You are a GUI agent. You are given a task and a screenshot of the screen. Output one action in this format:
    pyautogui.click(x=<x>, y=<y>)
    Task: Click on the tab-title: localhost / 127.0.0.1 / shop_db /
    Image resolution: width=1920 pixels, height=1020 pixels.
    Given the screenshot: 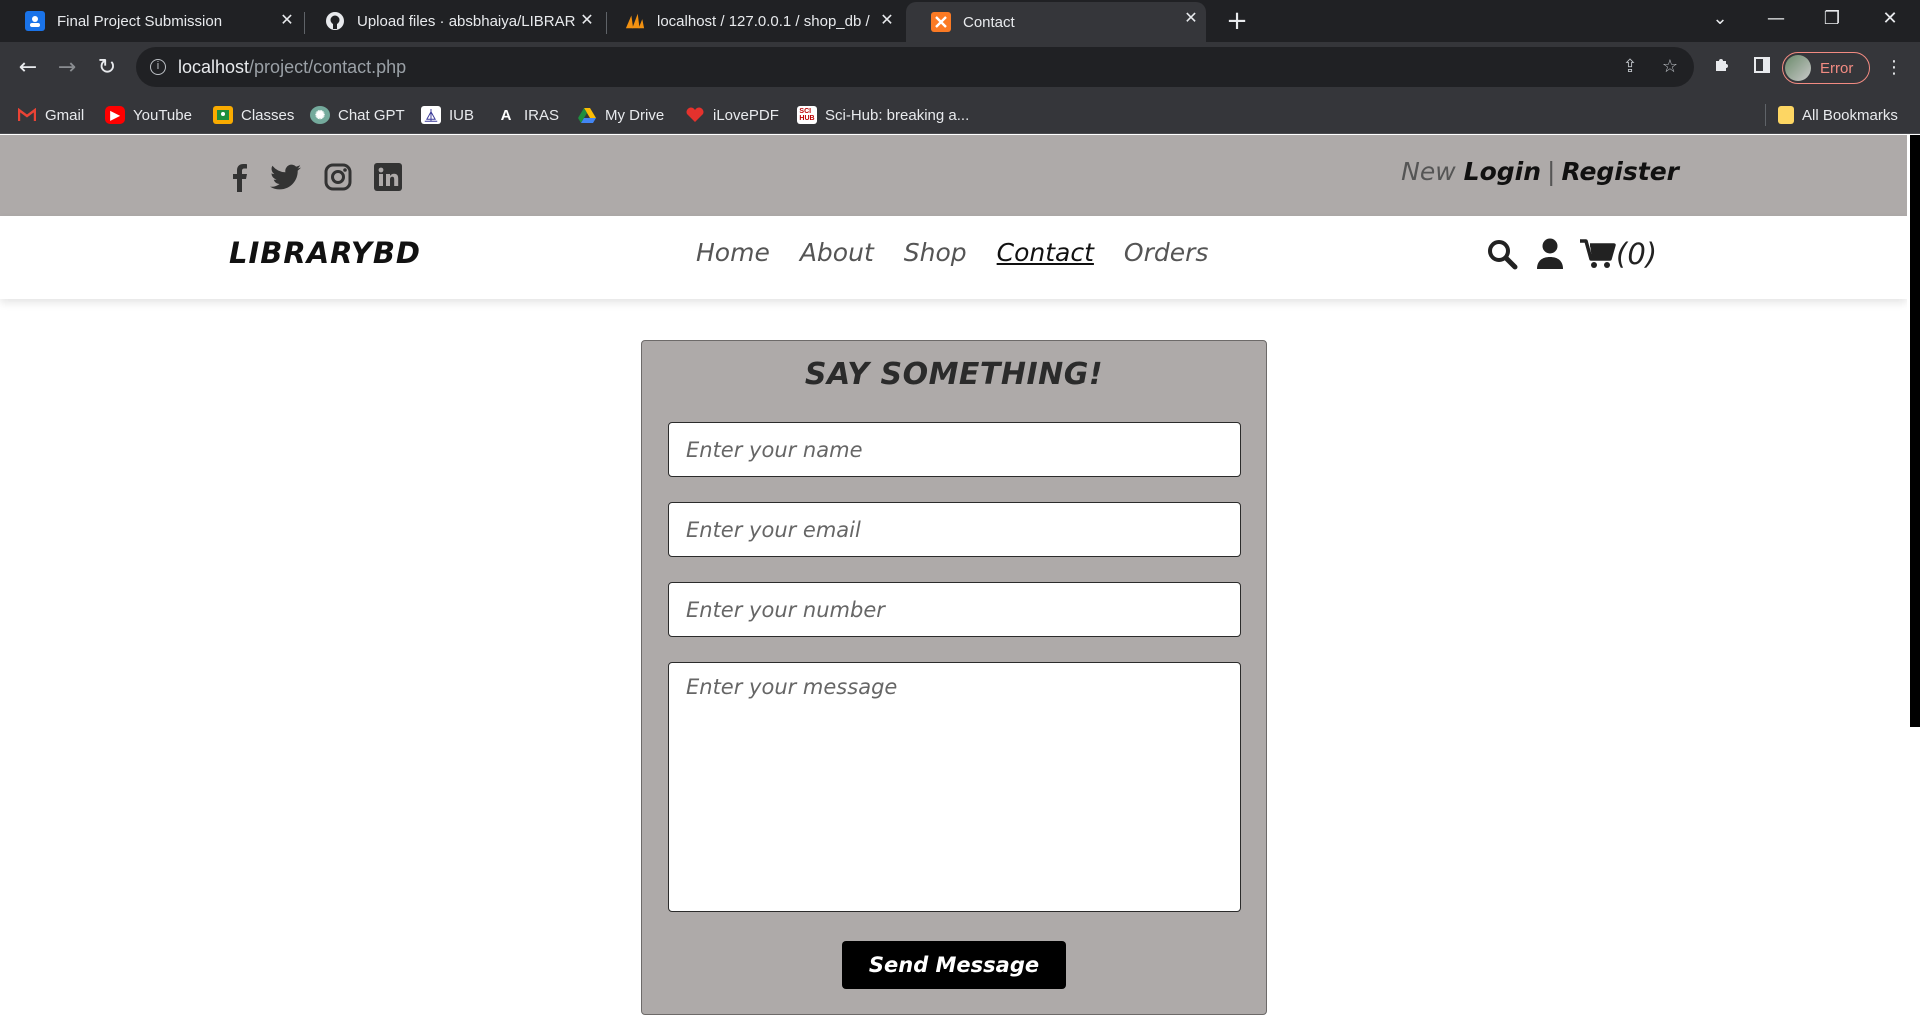 What is the action you would take?
    pyautogui.click(x=763, y=21)
    